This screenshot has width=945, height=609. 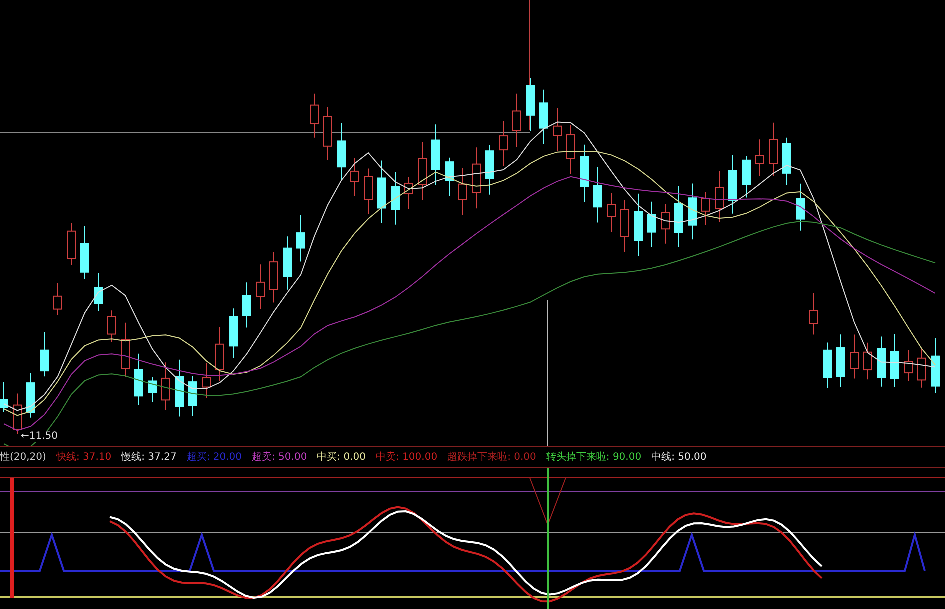 I want to click on indicator-legend-item: 中卖: 100.00, so click(x=407, y=457).